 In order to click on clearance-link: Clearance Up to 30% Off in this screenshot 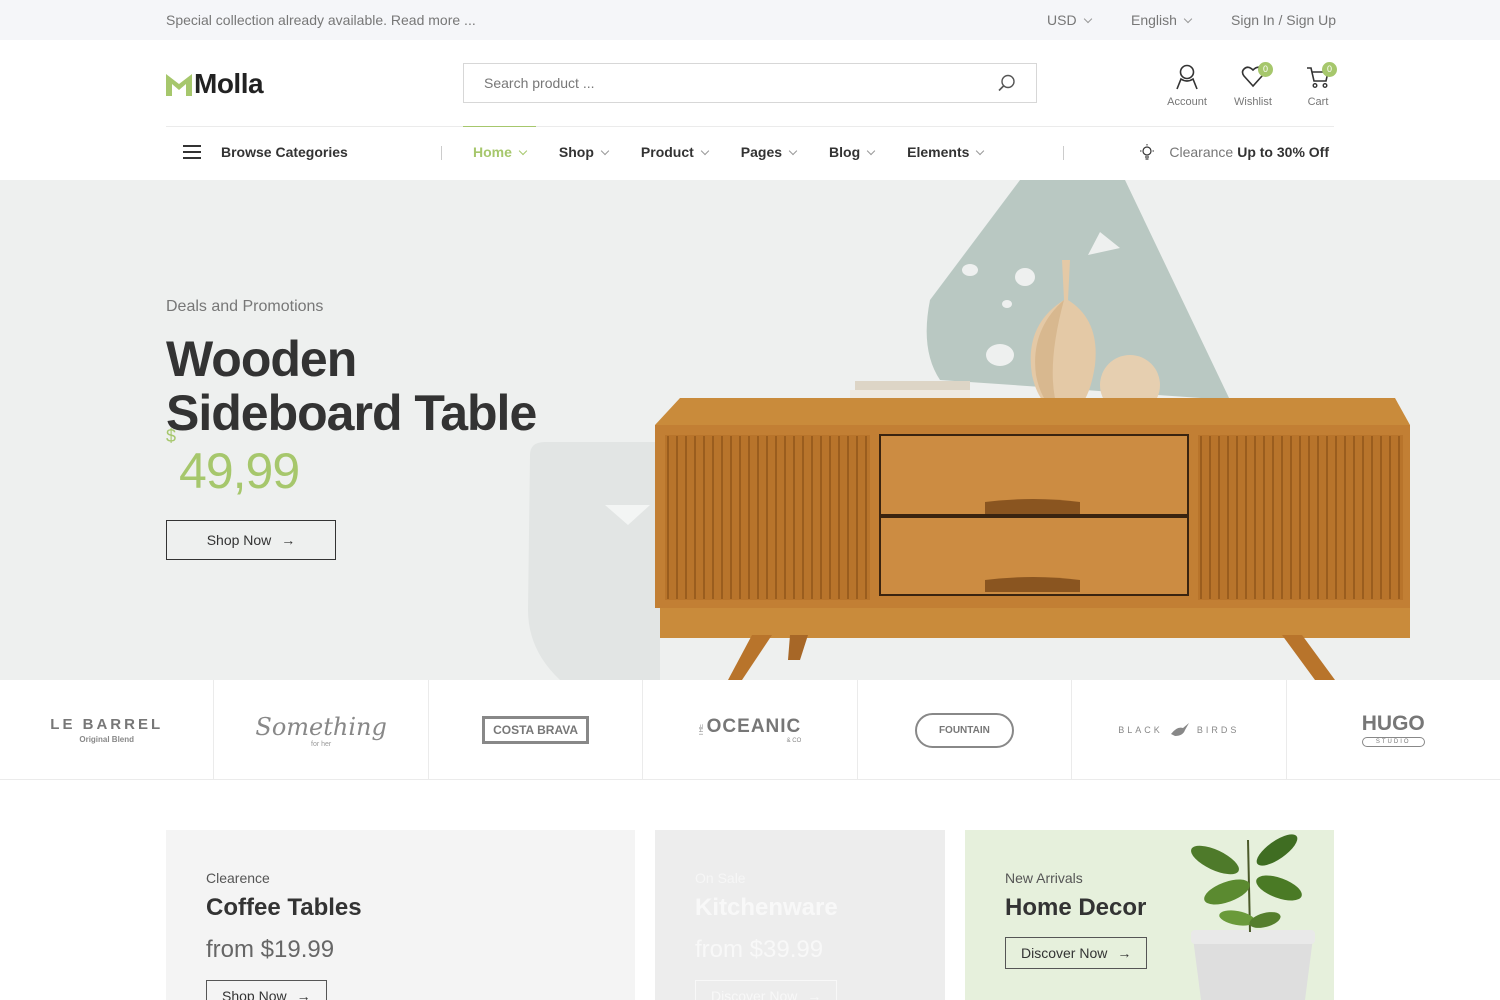, I will do `click(1234, 152)`.